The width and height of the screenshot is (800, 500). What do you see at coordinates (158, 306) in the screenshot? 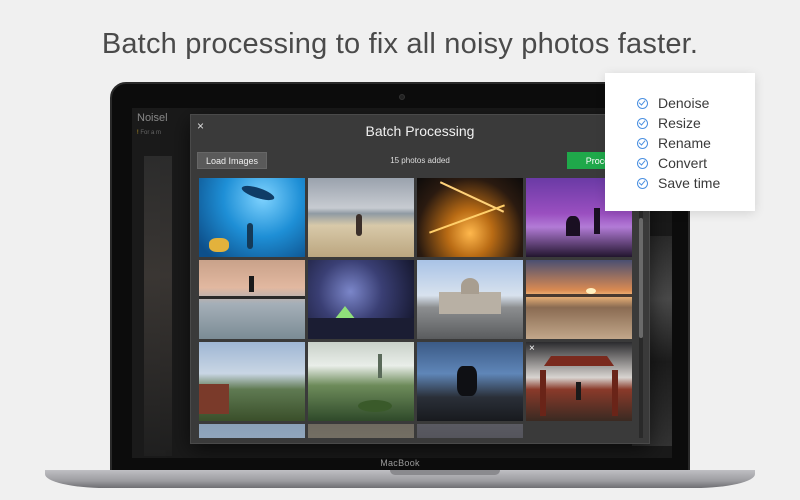
I see `background-photo-left` at bounding box center [158, 306].